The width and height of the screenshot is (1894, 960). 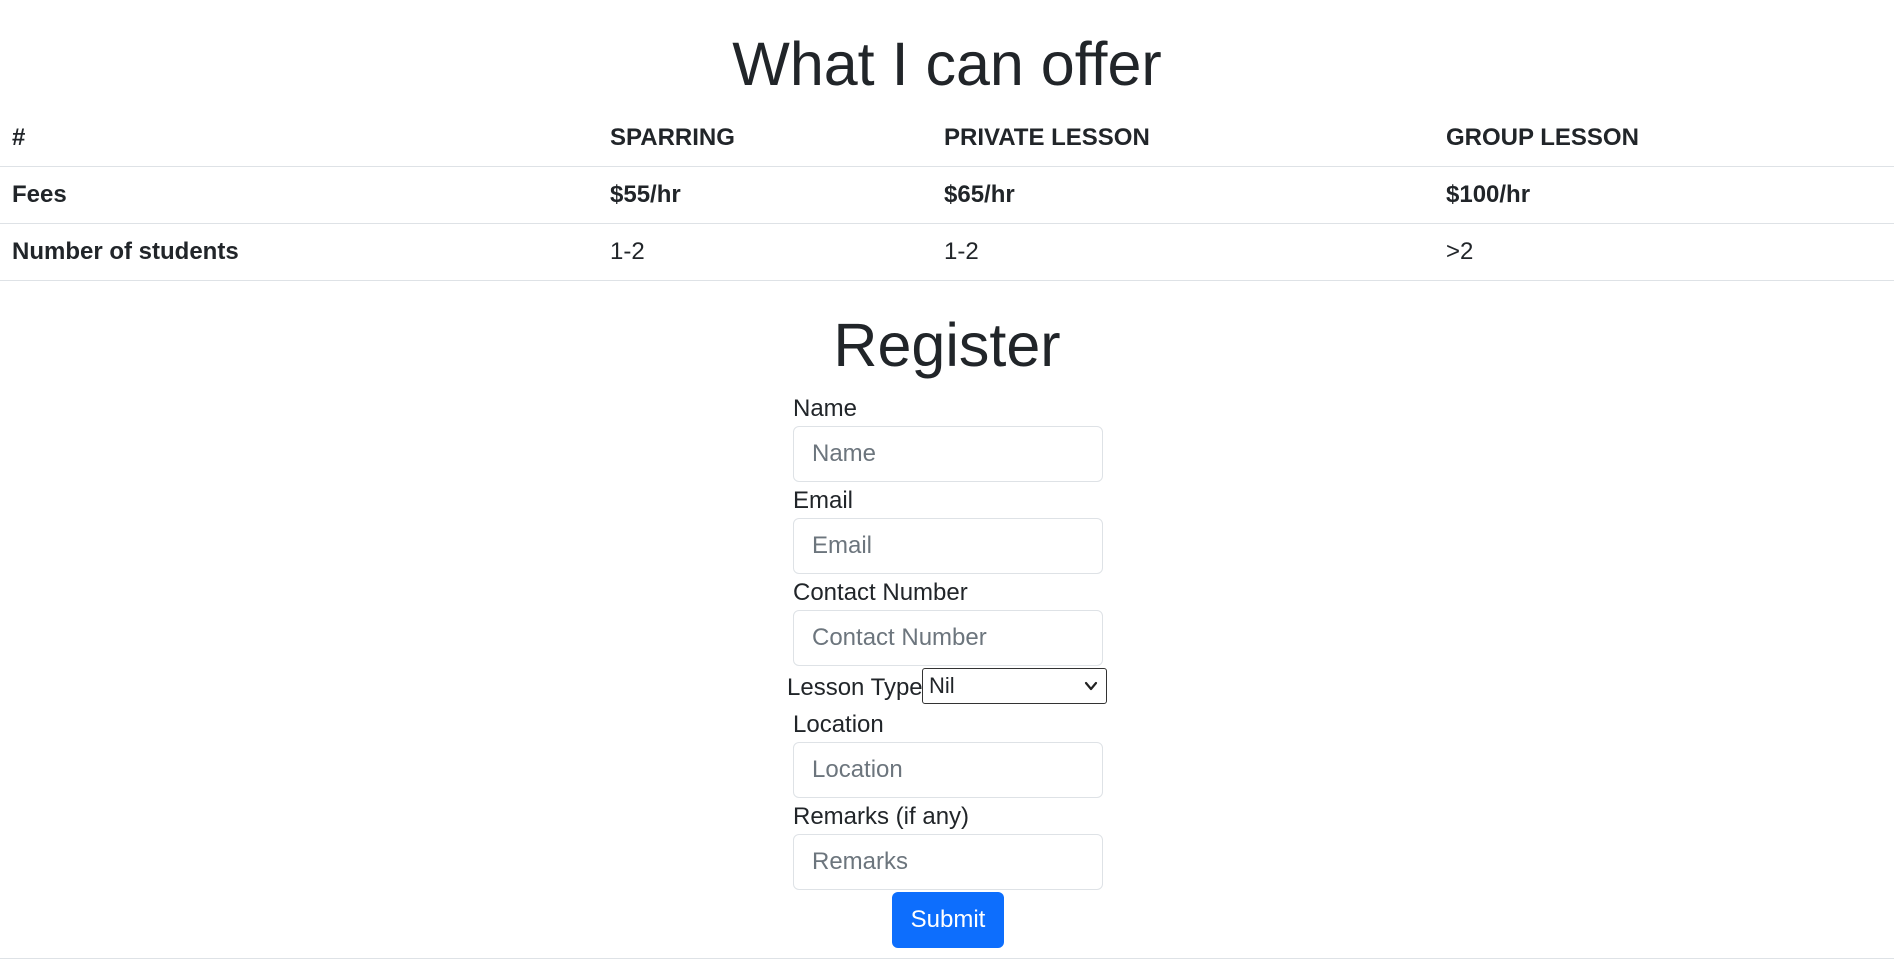 What do you see at coordinates (823, 500) in the screenshot?
I see `email-label: Email` at bounding box center [823, 500].